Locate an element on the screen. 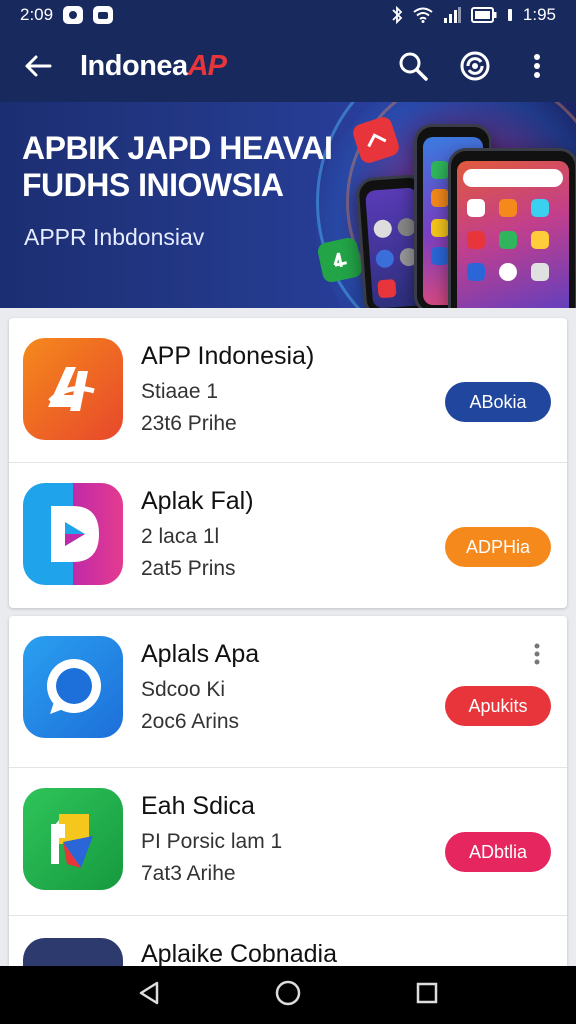  list-item: Aplals Apa Sdcoo Ki 2oc6 Arins Apukits is located at coordinates (288, 692).